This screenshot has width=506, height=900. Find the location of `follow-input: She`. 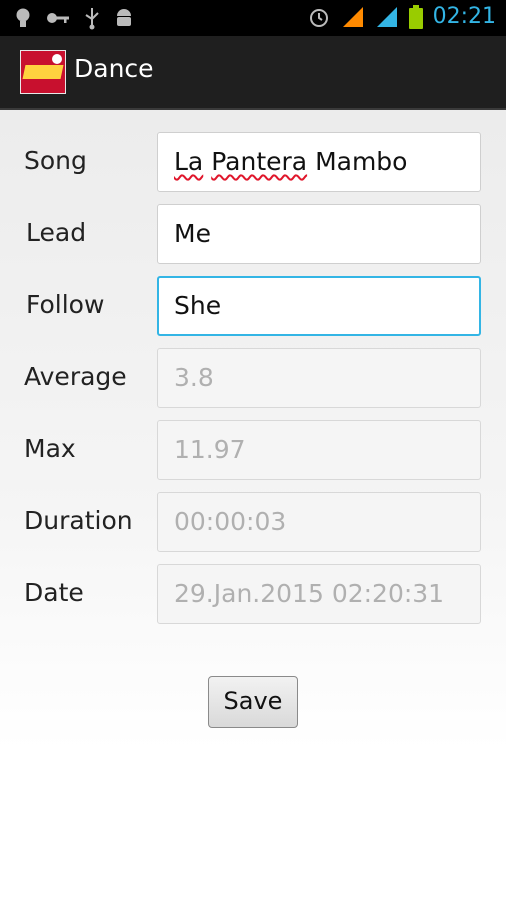

follow-input: She is located at coordinates (319, 306).